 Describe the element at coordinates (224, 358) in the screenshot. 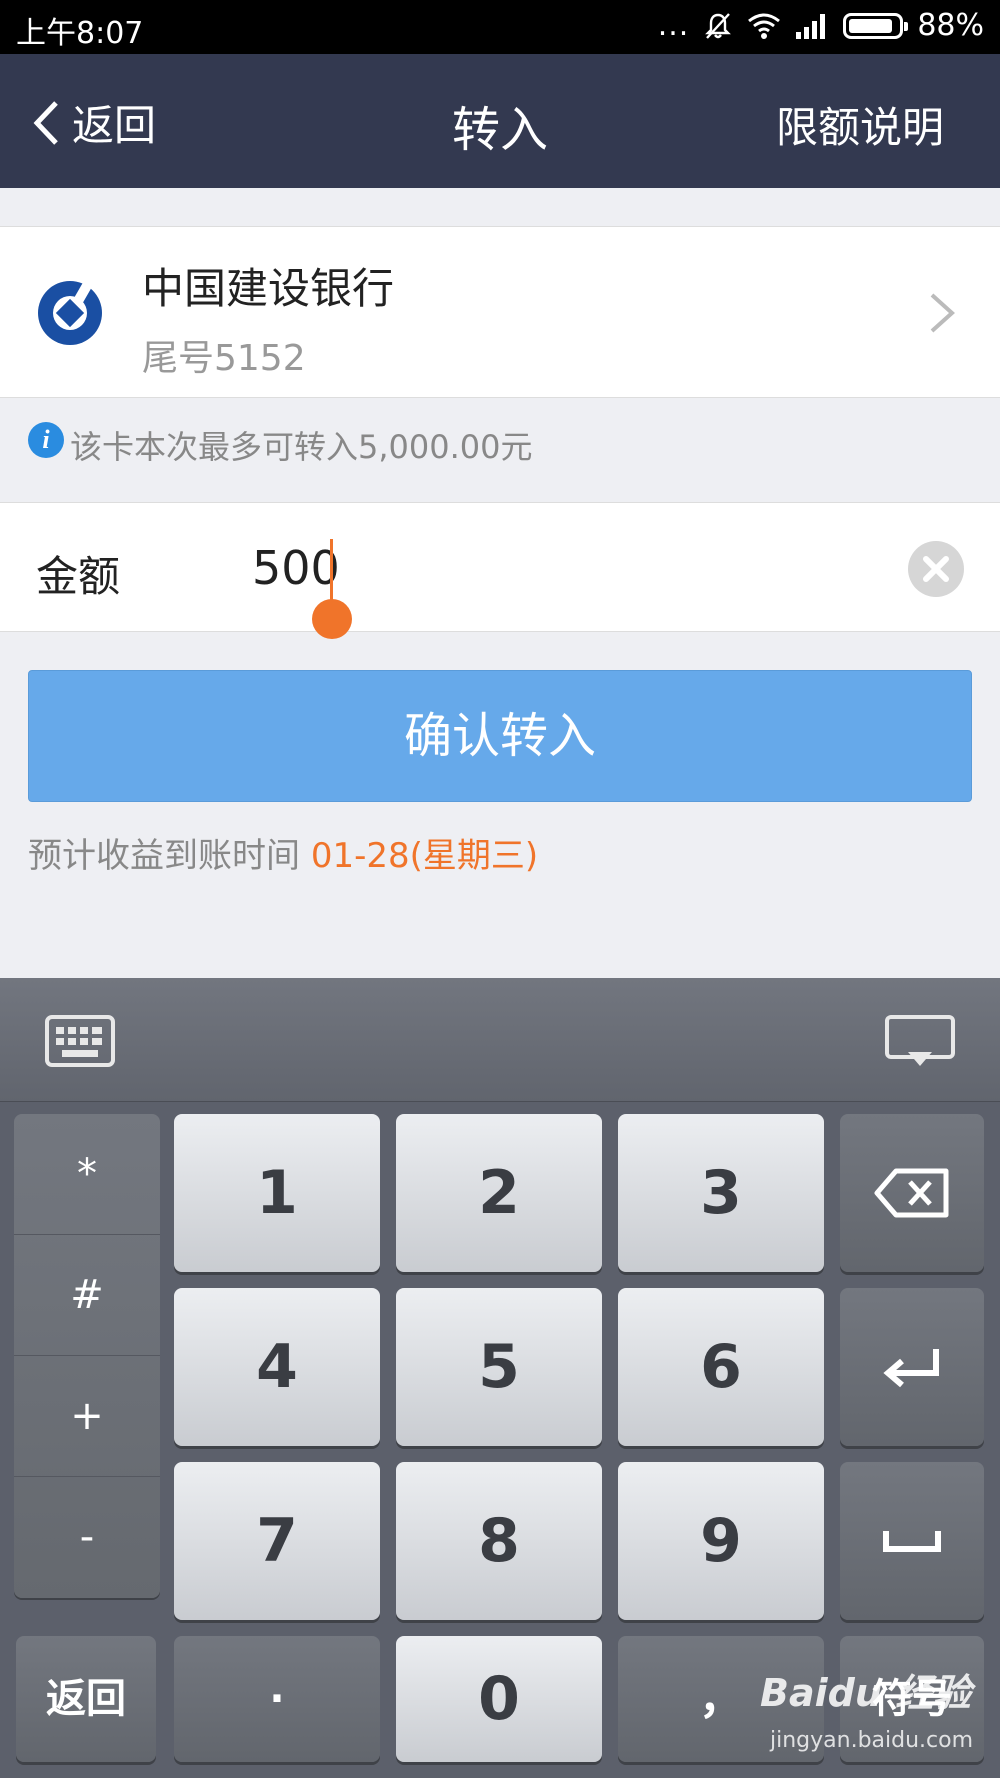

I see `bank-card-tail: 尾号5152` at that location.